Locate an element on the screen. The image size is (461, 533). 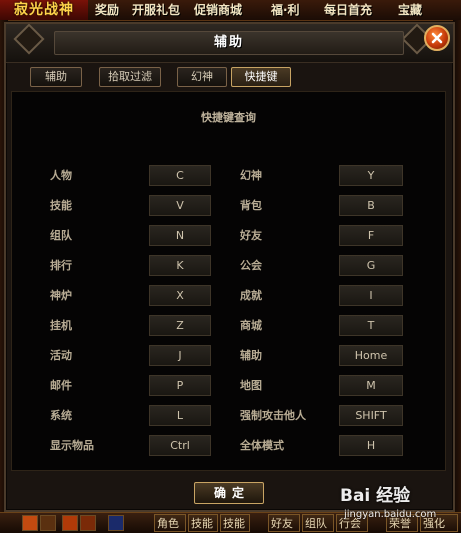
top-menu-item-promo-mall: 促销商城 is located at coordinates (218, 10).